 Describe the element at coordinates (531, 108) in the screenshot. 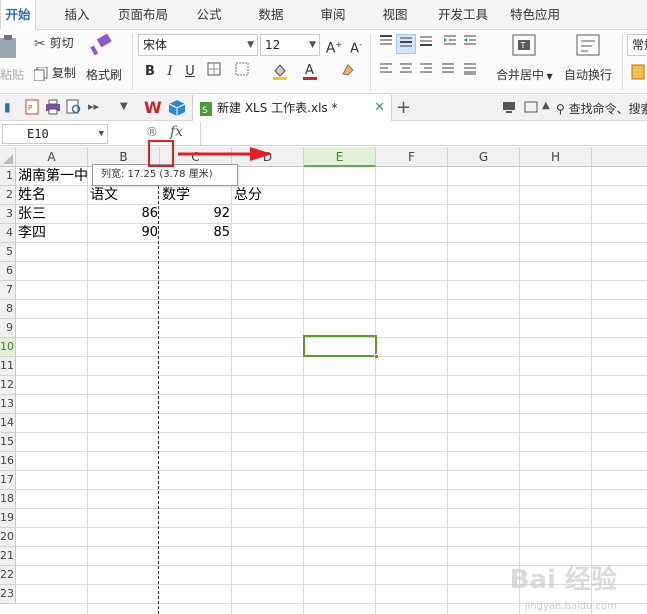

I see `skin-icon` at that location.